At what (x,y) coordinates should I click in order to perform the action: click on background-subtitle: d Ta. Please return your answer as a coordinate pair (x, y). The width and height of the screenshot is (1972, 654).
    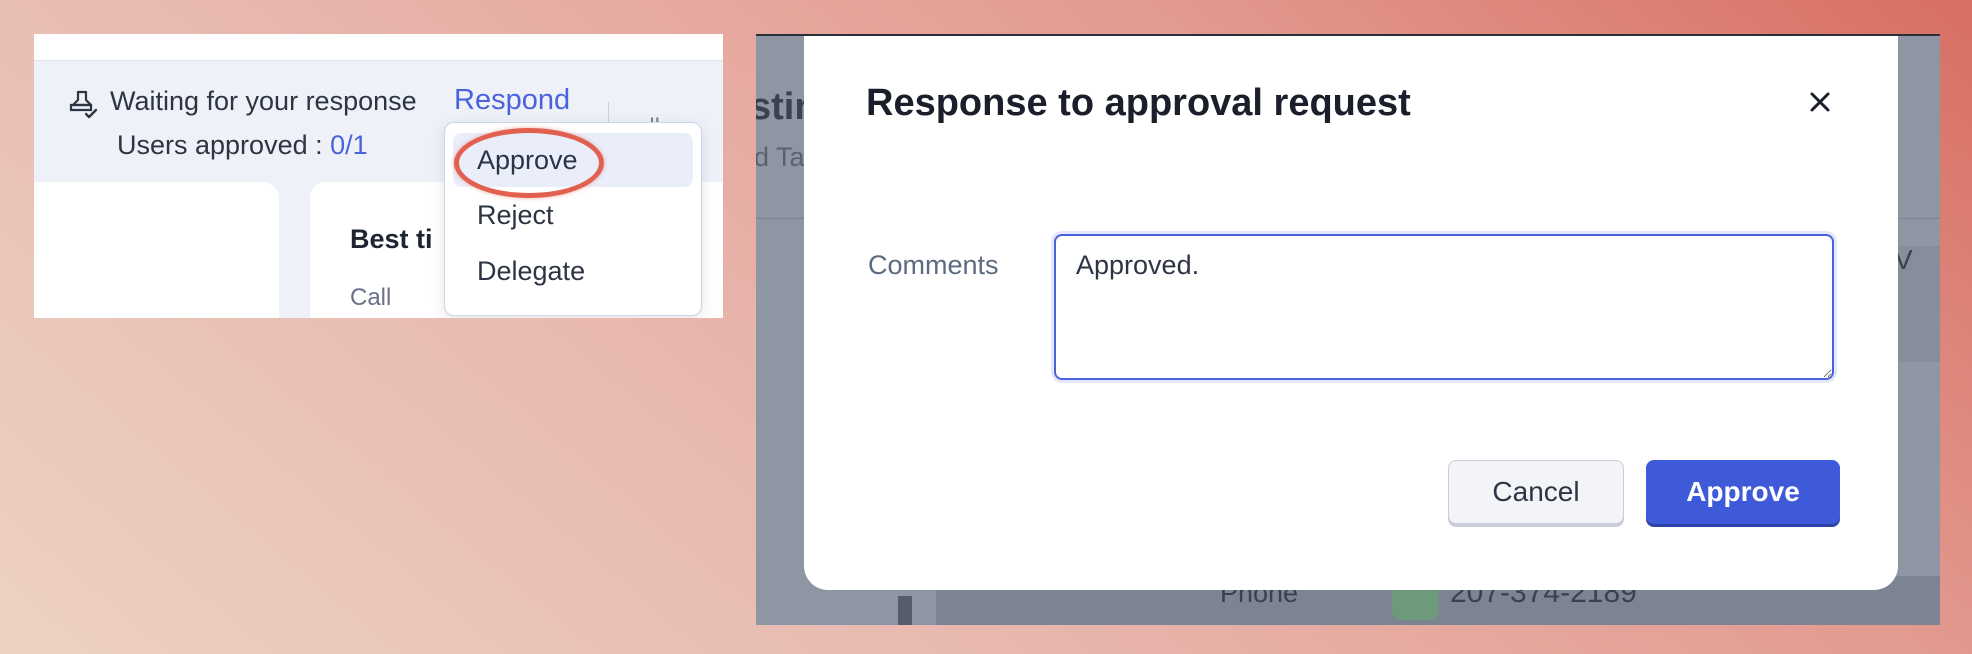
    Looking at the image, I should click on (780, 157).